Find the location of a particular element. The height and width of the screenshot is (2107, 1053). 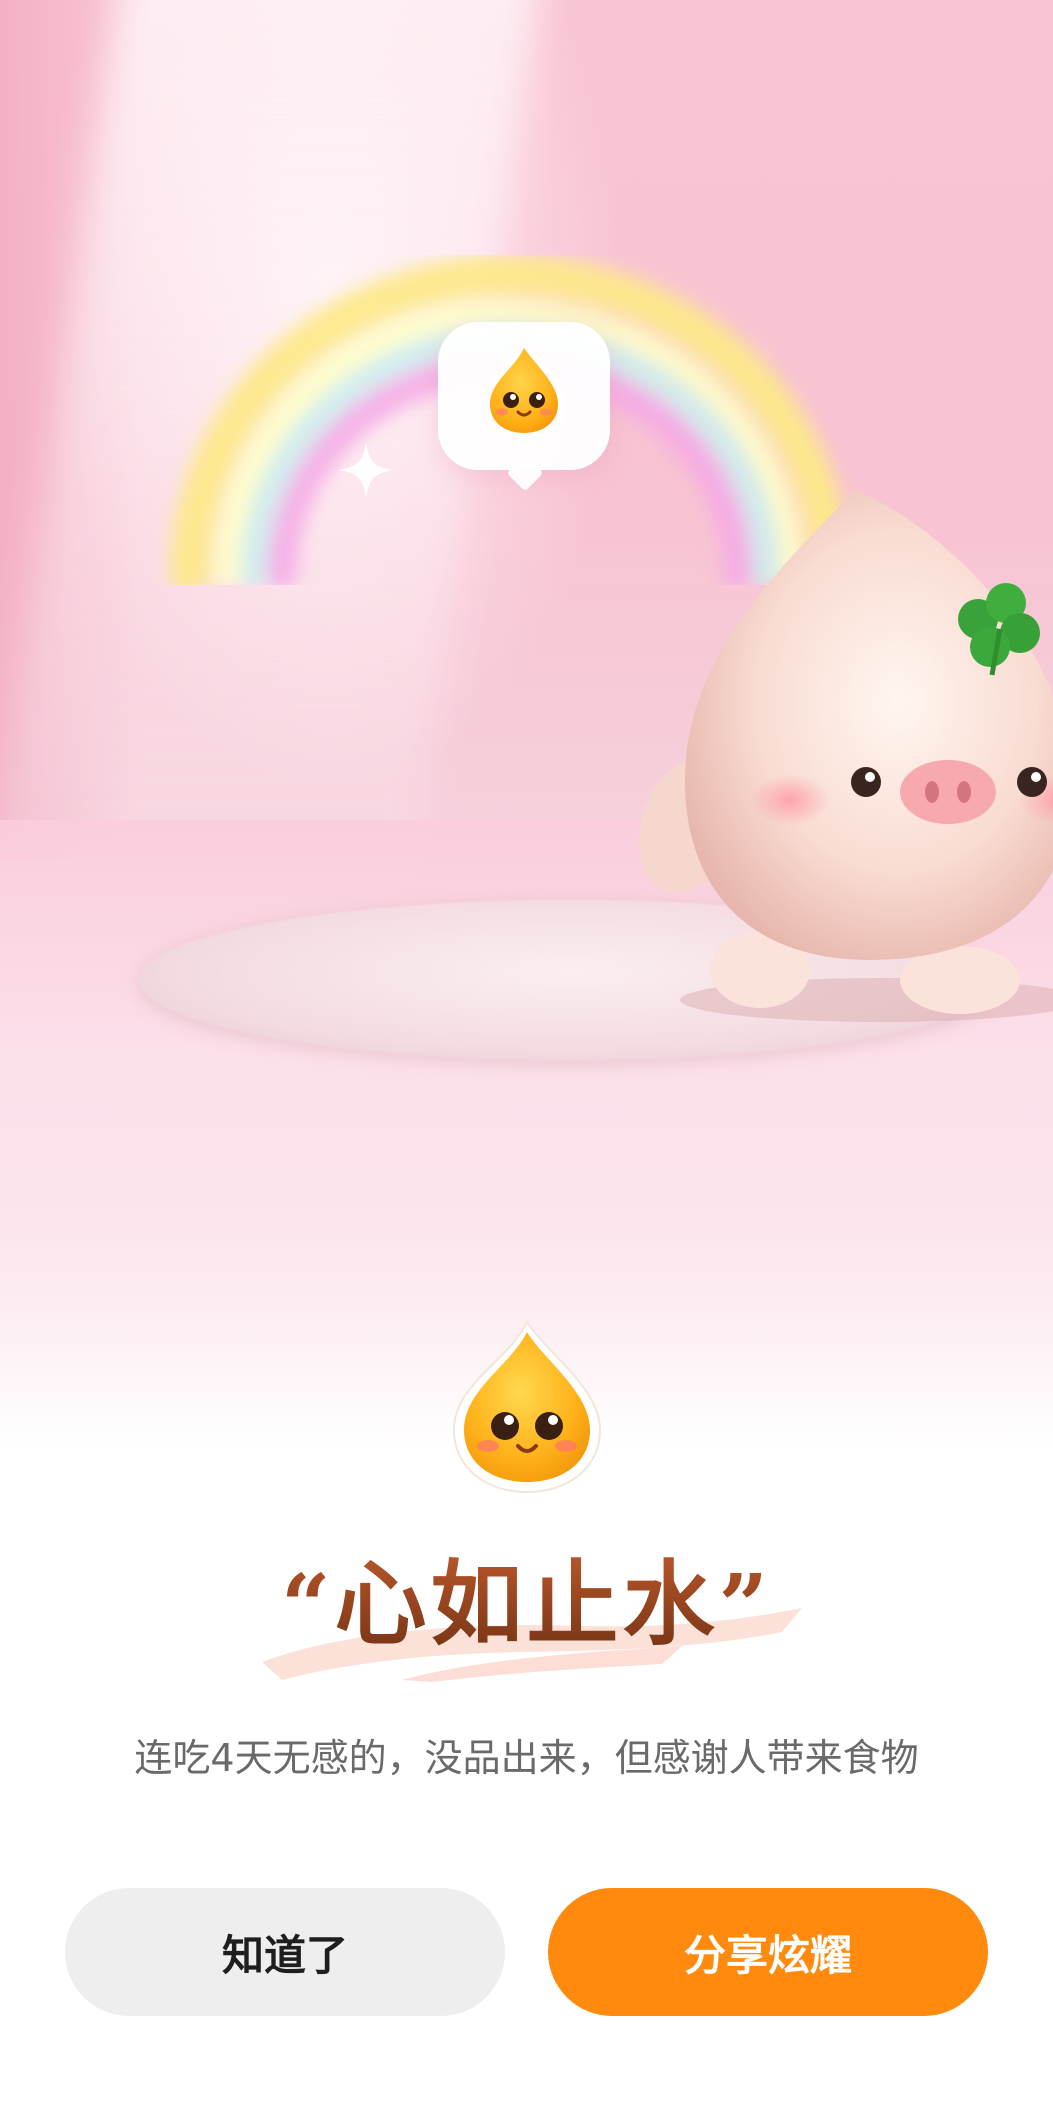

title-open-quote: “ is located at coordinates (308, 1606).